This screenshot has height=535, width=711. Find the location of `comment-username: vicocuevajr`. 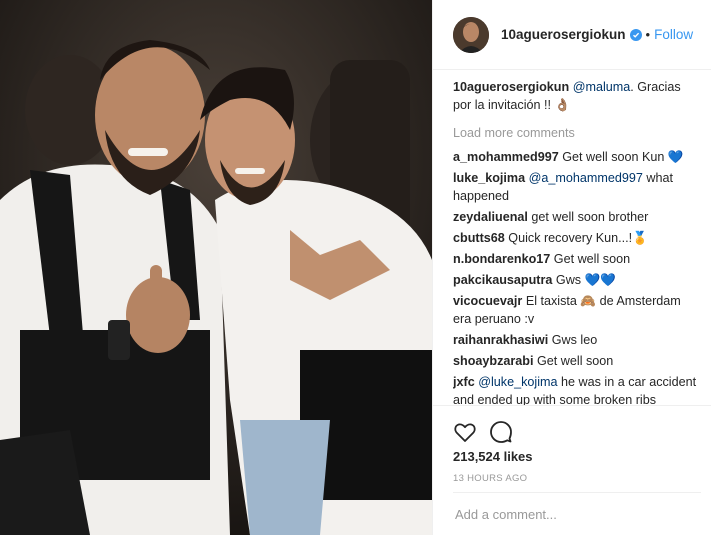

comment-username: vicocuevajr is located at coordinates (487, 301).